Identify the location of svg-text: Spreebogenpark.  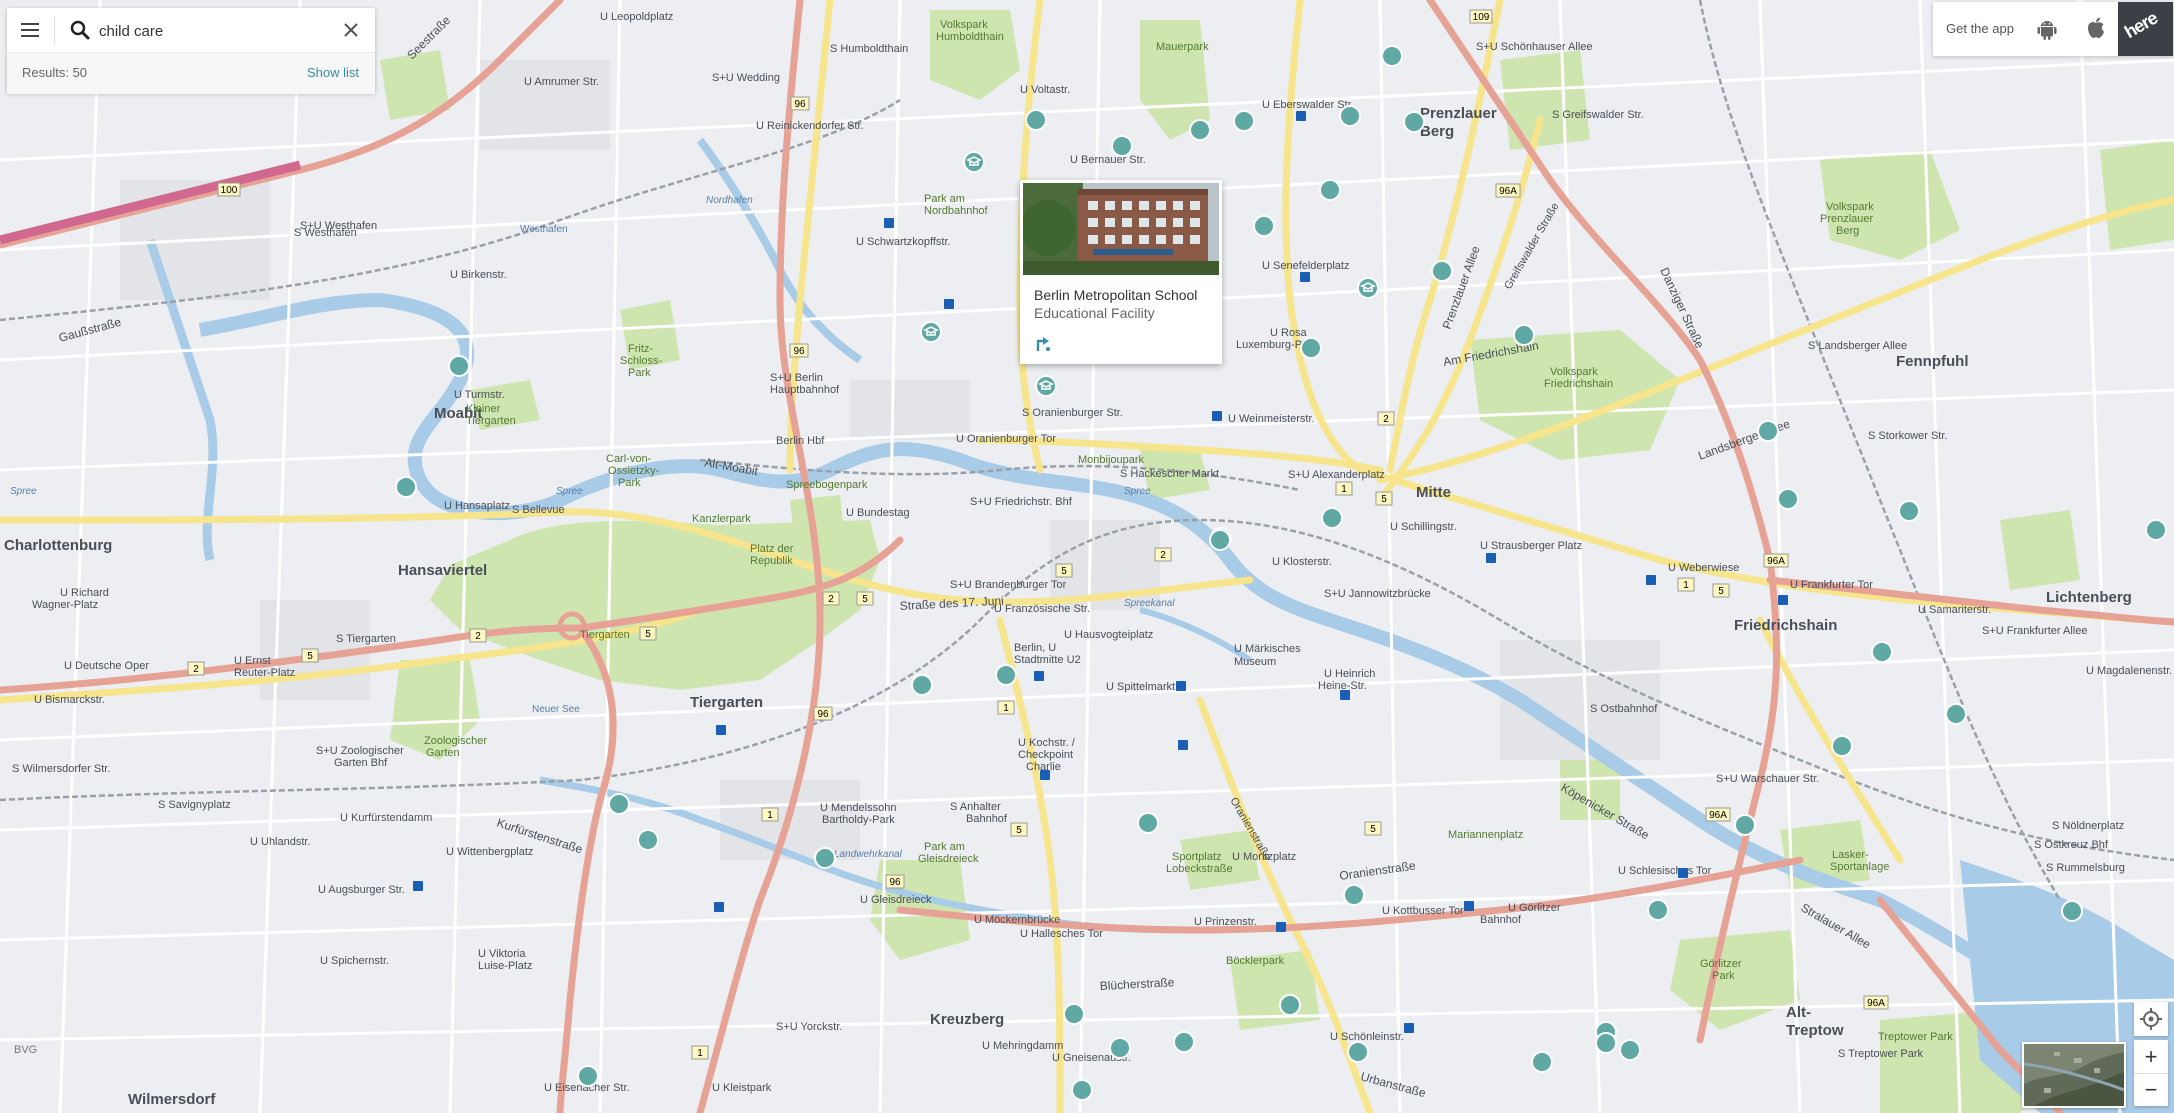
(827, 485).